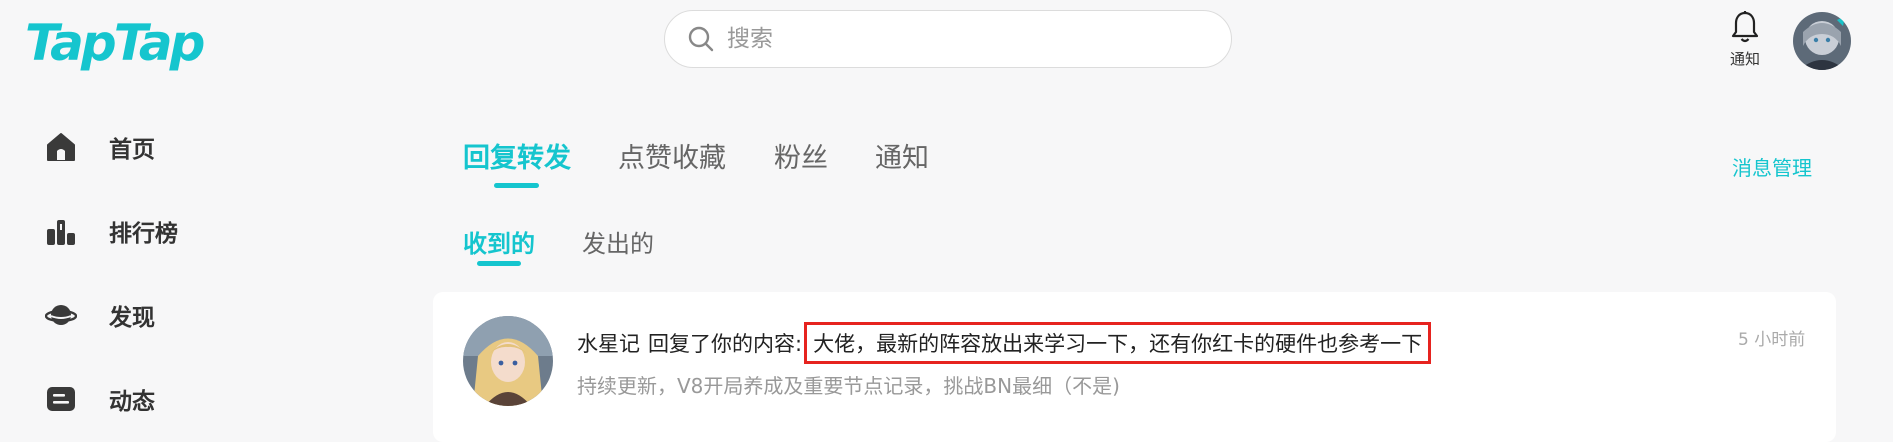 The image size is (1893, 442). What do you see at coordinates (1772, 166) in the screenshot?
I see `message-settings-link: 消息管理` at bounding box center [1772, 166].